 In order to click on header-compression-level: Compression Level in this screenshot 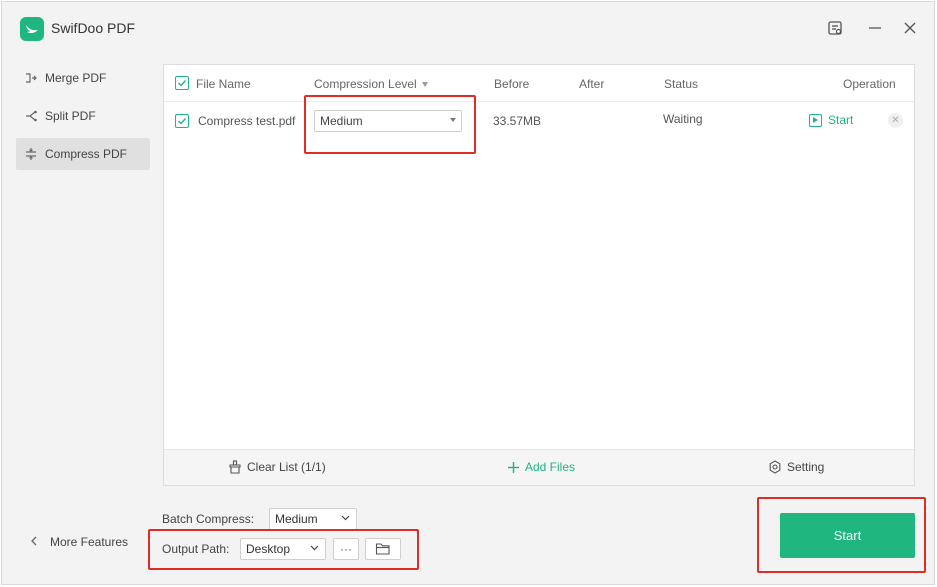, I will do `click(371, 84)`.